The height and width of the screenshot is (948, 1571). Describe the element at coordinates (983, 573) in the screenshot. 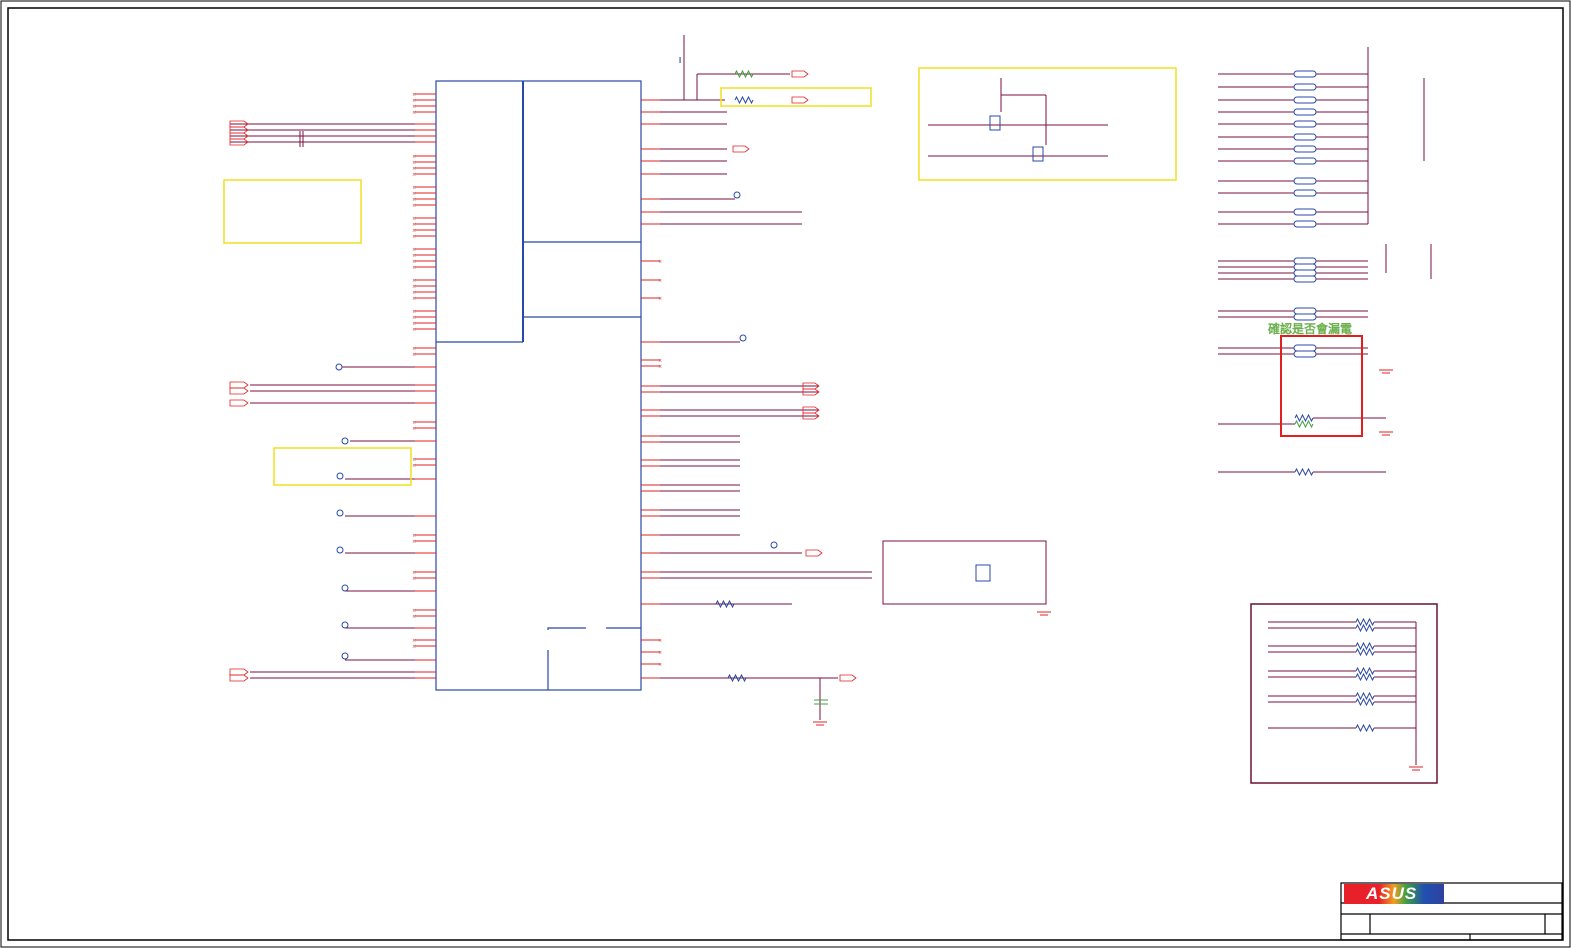

I see `crystal` at that location.